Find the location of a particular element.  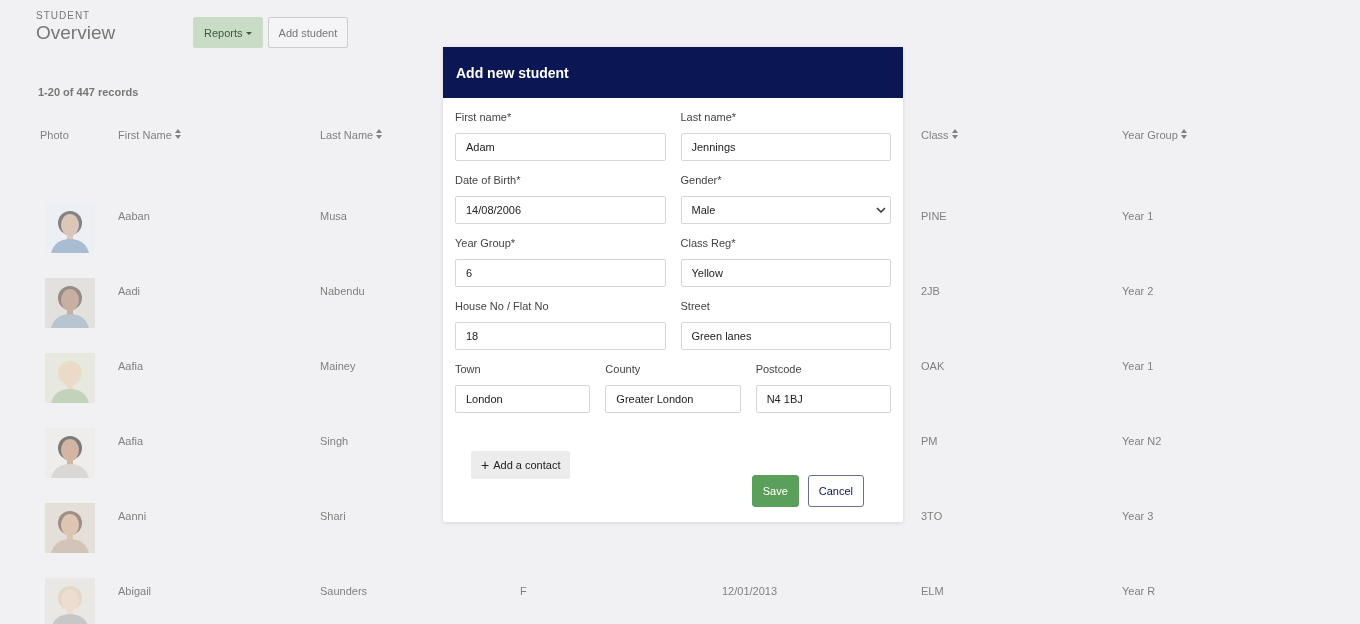

chevron-down-icon is located at coordinates (881, 210).